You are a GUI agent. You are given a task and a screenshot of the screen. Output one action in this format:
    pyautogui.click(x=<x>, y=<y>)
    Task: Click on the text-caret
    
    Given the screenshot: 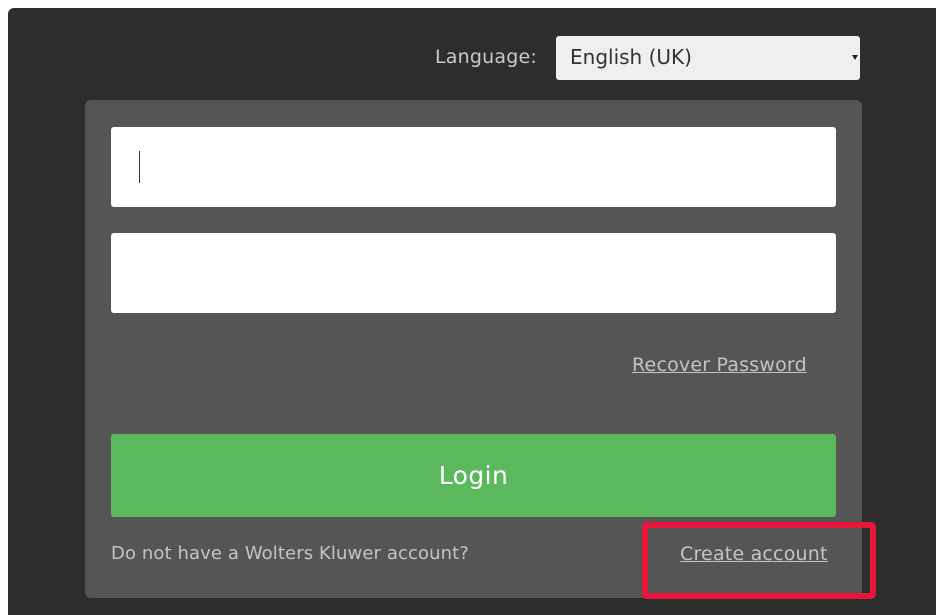 What is the action you would take?
    pyautogui.click(x=139, y=167)
    